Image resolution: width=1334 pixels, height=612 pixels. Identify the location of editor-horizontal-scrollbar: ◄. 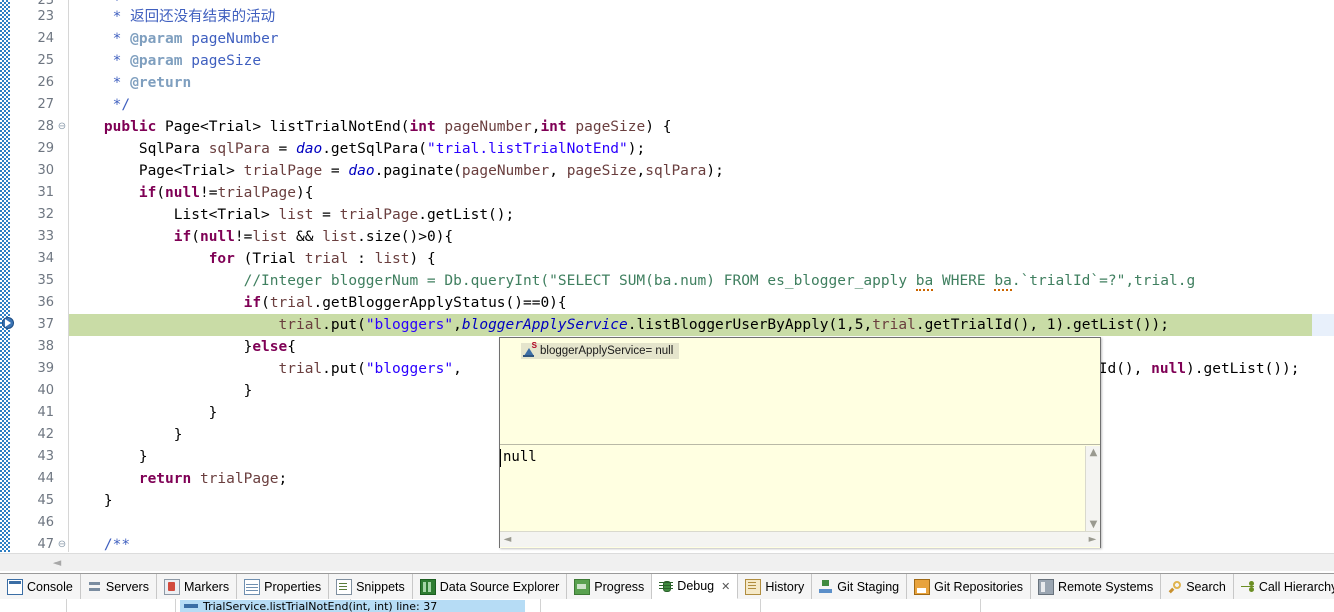
(667, 562).